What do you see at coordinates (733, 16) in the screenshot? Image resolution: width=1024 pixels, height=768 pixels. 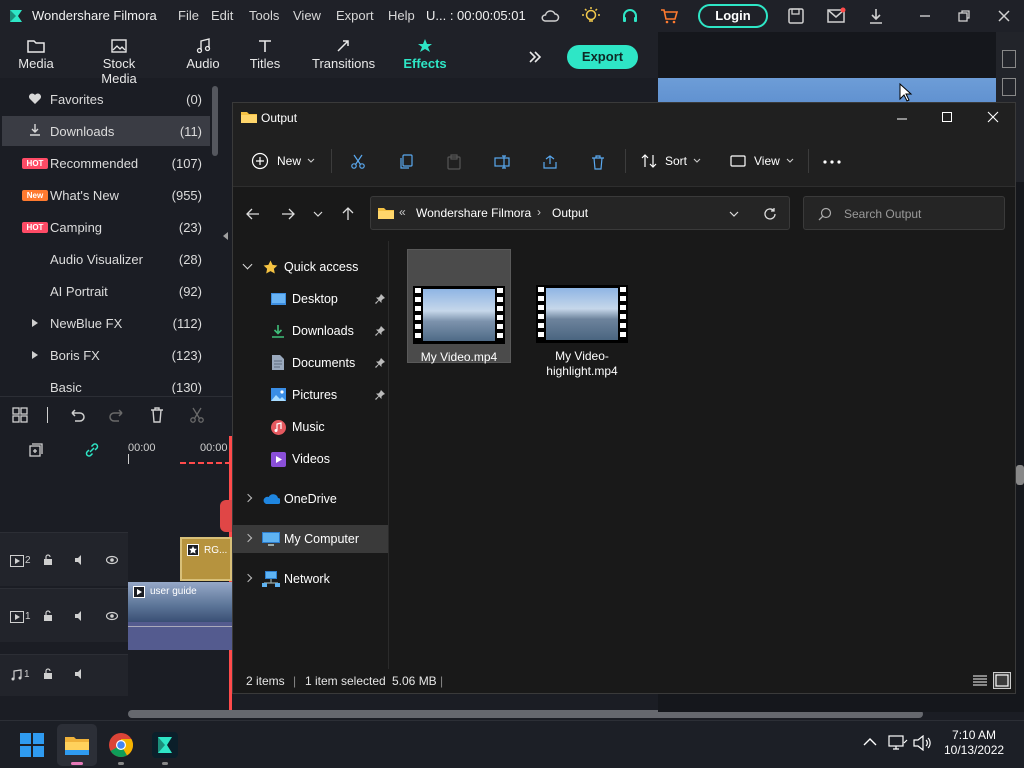 I see `login-button: Login` at bounding box center [733, 16].